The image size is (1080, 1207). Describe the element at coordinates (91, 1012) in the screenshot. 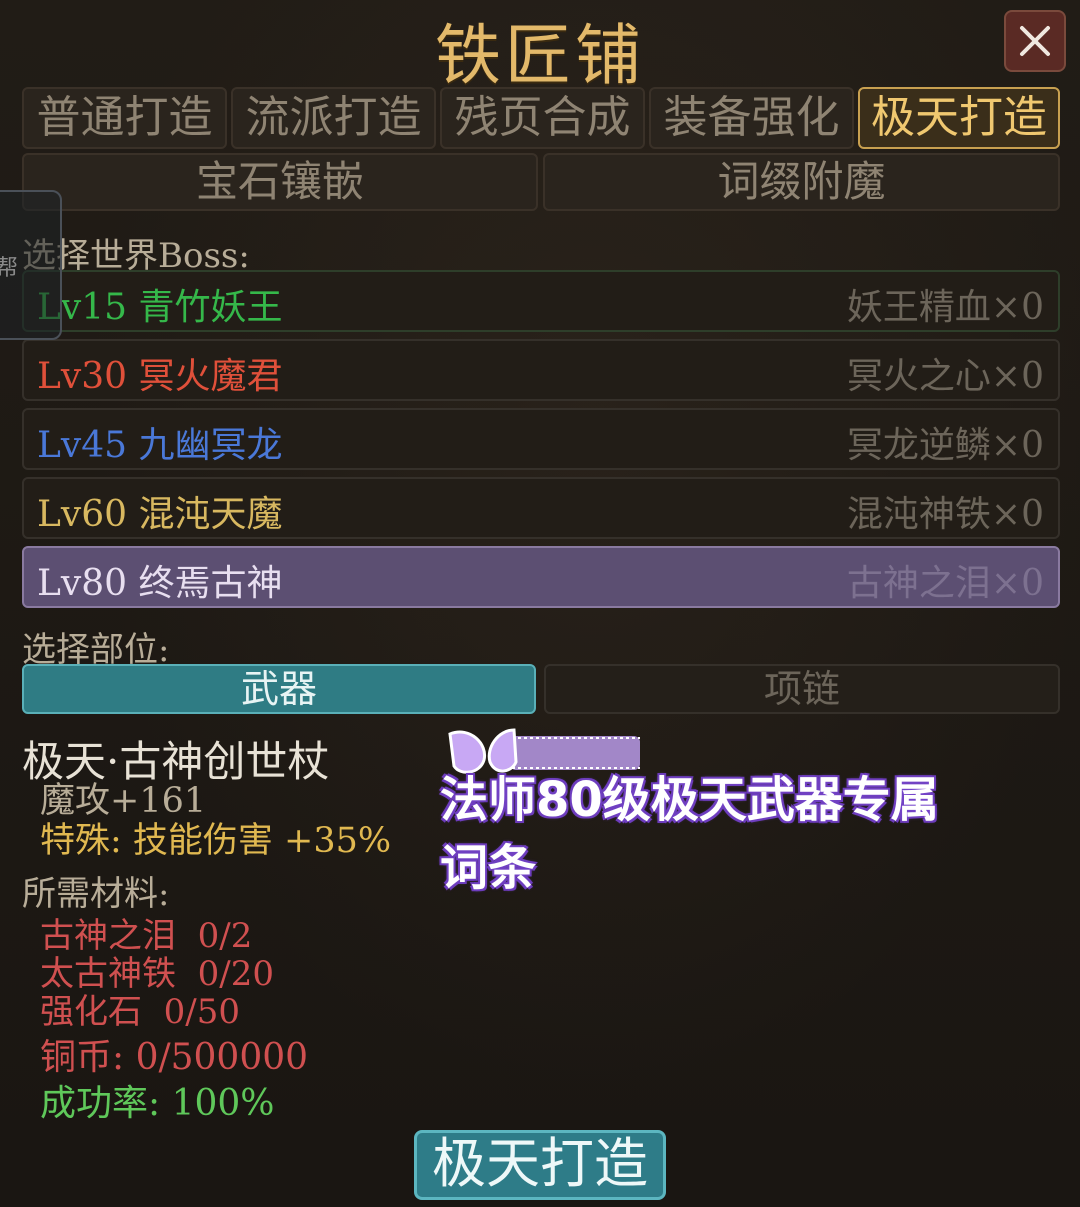

I see `material-name: 强化石` at that location.